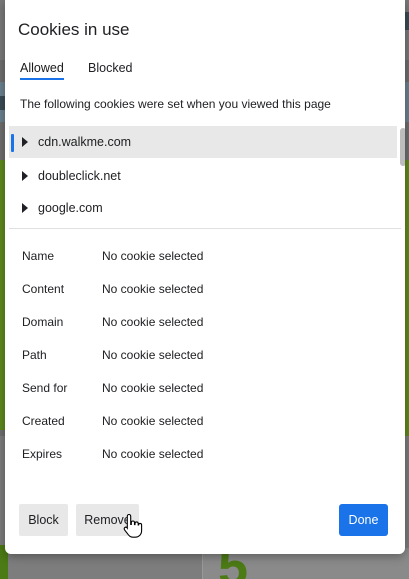  Describe the element at coordinates (38, 256) in the screenshot. I see `detail-key: Name` at that location.